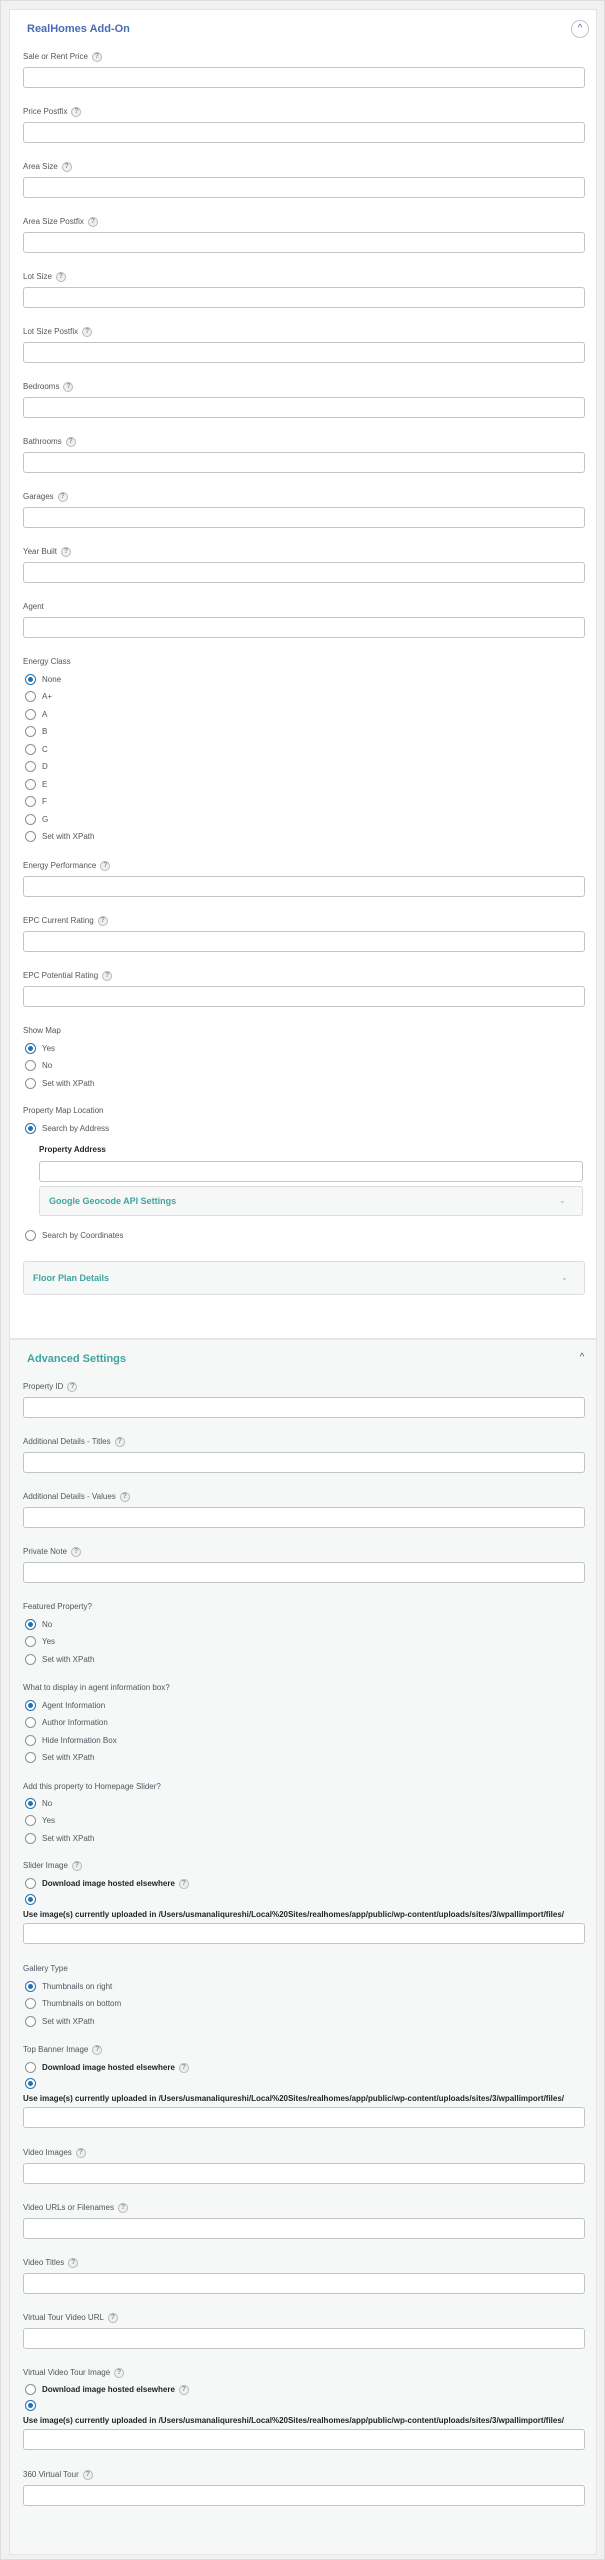  Describe the element at coordinates (304, 187) in the screenshot. I see `area-size-input` at that location.